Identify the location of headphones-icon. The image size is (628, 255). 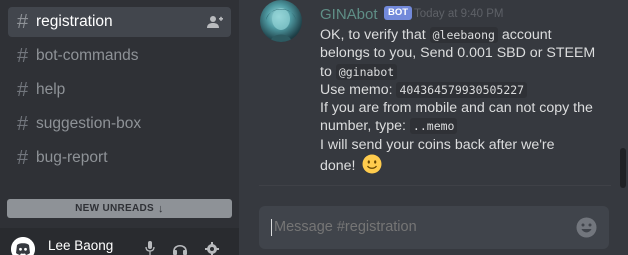
(180, 248).